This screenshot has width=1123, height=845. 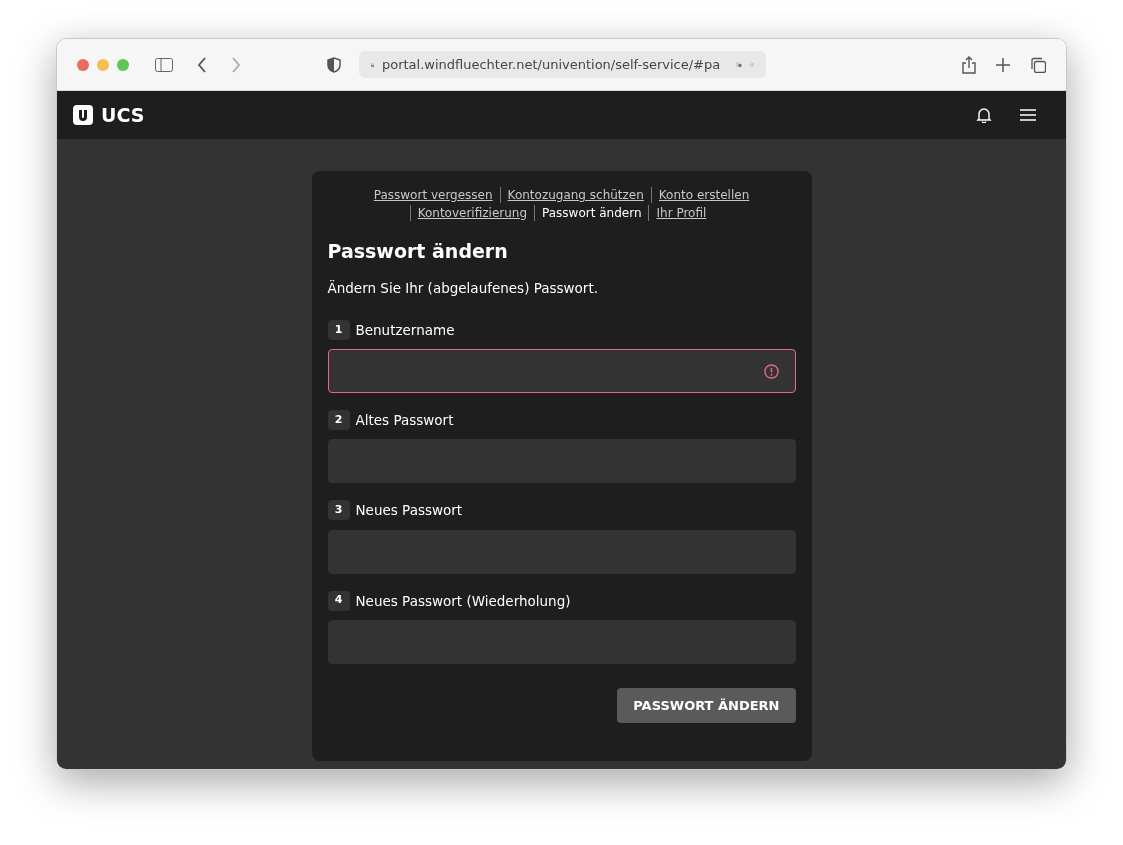 I want to click on nav-link: Kontozugang schützen, so click(x=575, y=195).